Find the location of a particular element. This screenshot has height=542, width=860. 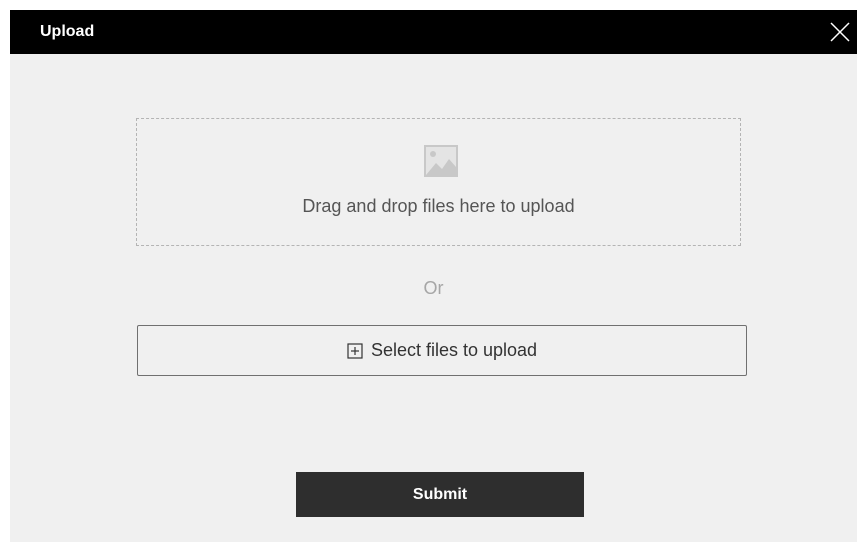

dialog-title: Upload is located at coordinates (67, 31).